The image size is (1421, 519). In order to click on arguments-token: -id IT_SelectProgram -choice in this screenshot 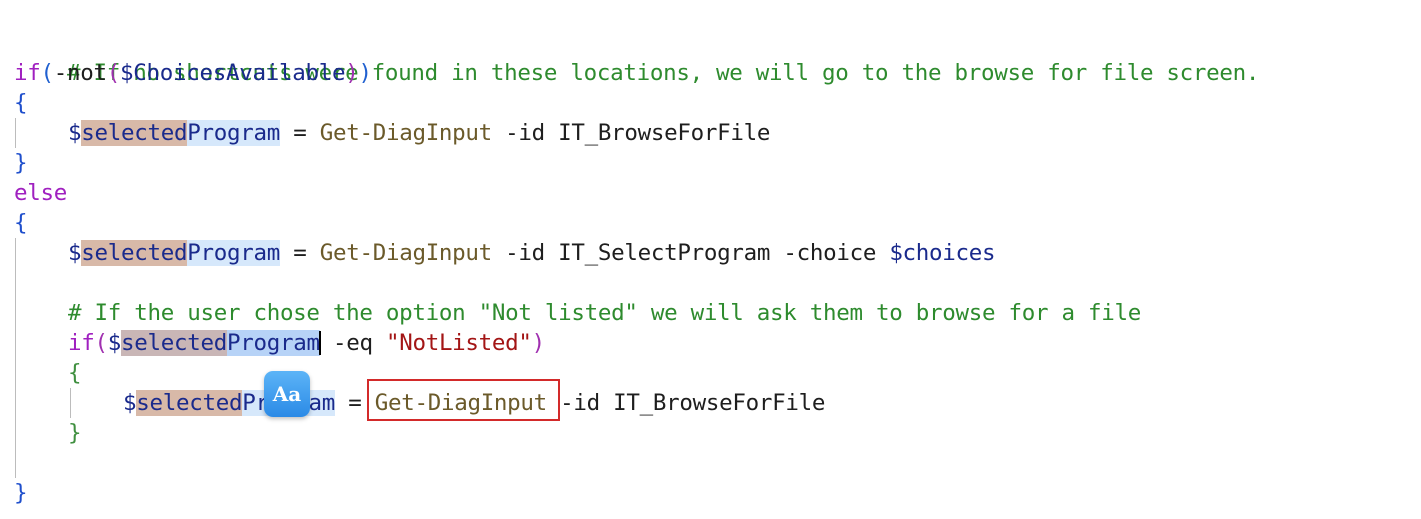, I will do `click(690, 253)`.